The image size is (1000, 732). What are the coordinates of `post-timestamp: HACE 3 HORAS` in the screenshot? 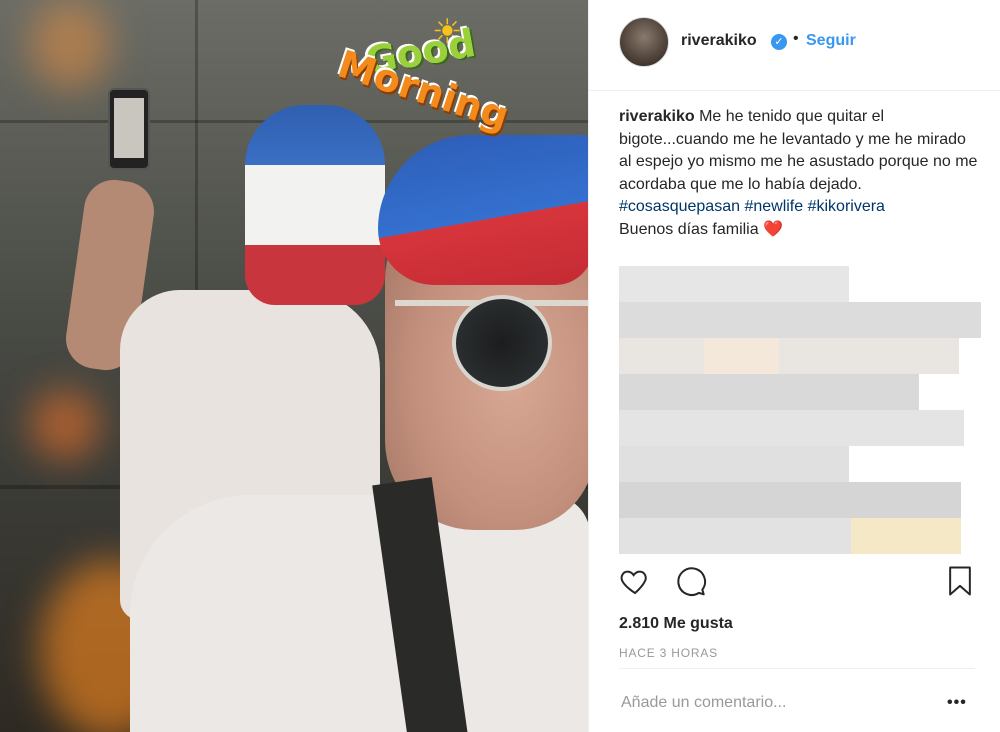 It's located at (668, 653).